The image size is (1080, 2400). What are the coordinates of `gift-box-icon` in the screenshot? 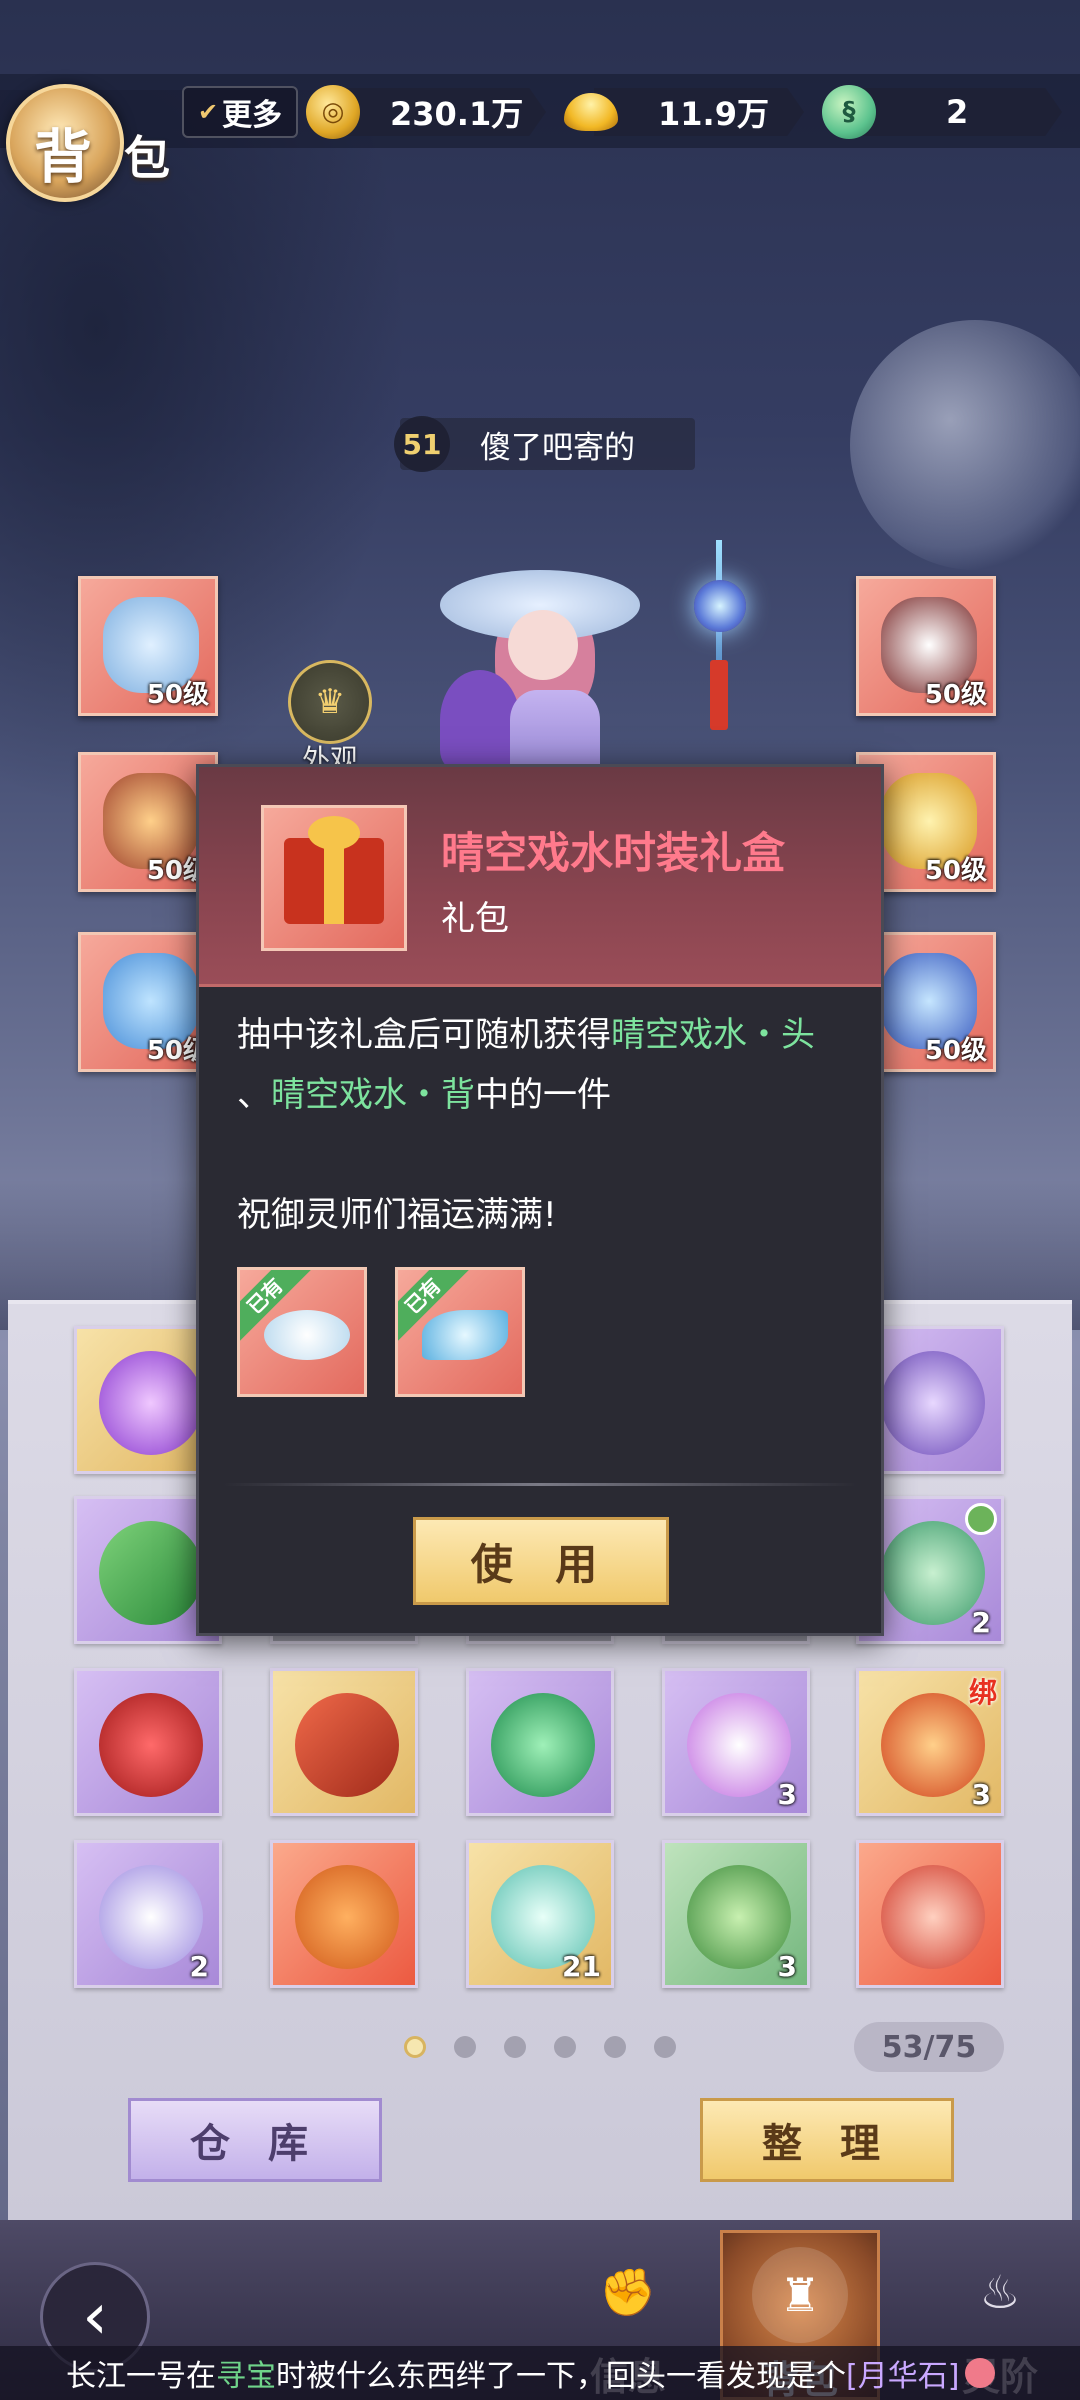 It's located at (334, 878).